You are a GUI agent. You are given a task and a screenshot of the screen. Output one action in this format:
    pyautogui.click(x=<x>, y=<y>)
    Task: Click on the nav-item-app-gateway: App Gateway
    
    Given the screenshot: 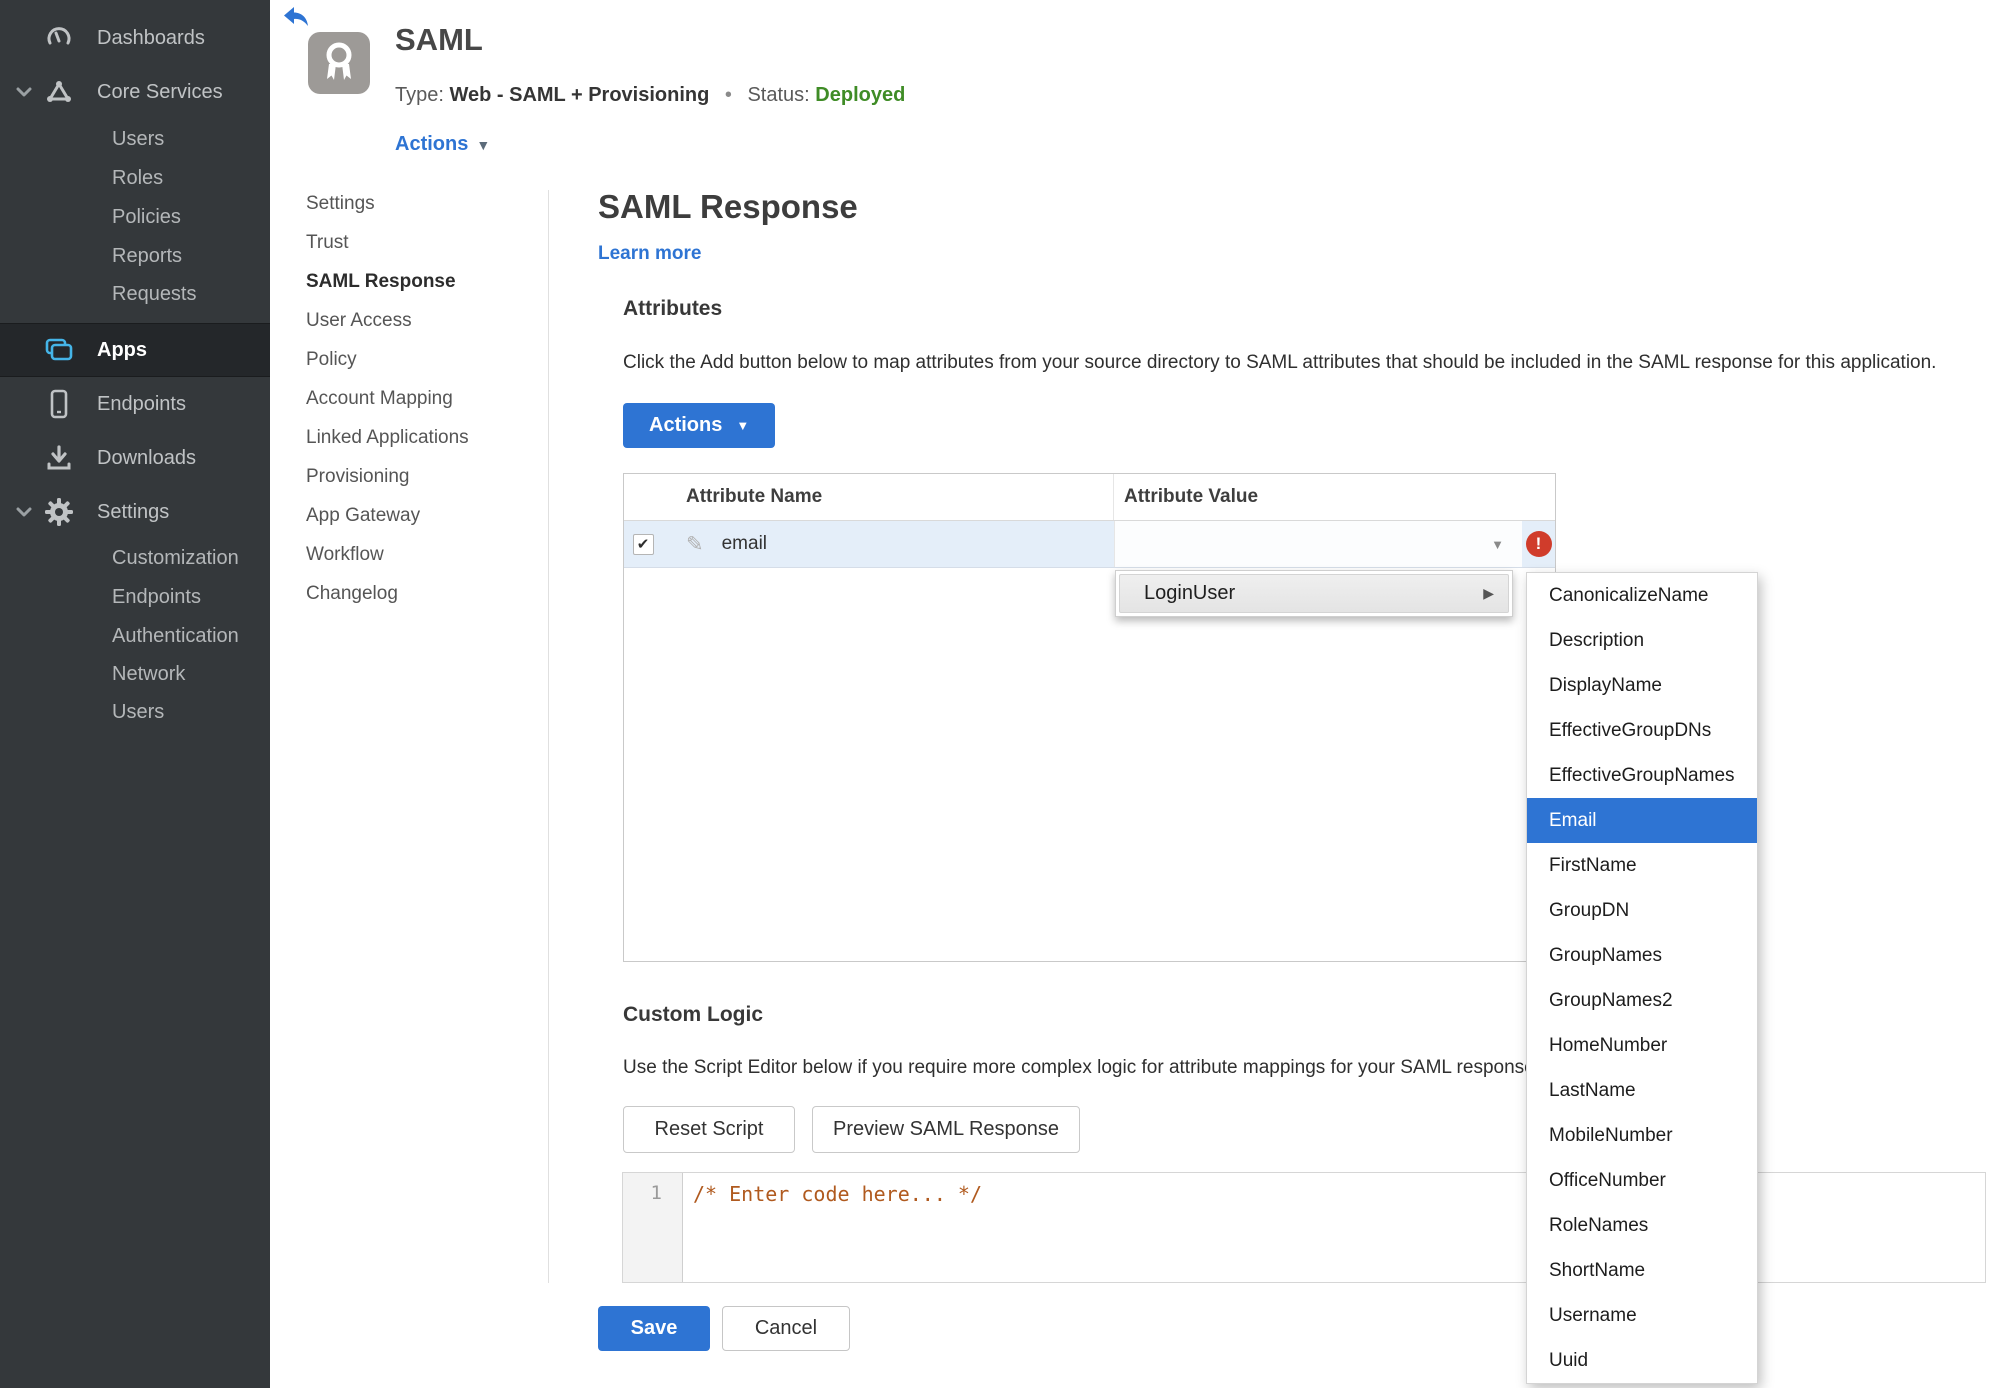 What is the action you would take?
    pyautogui.click(x=387, y=524)
    